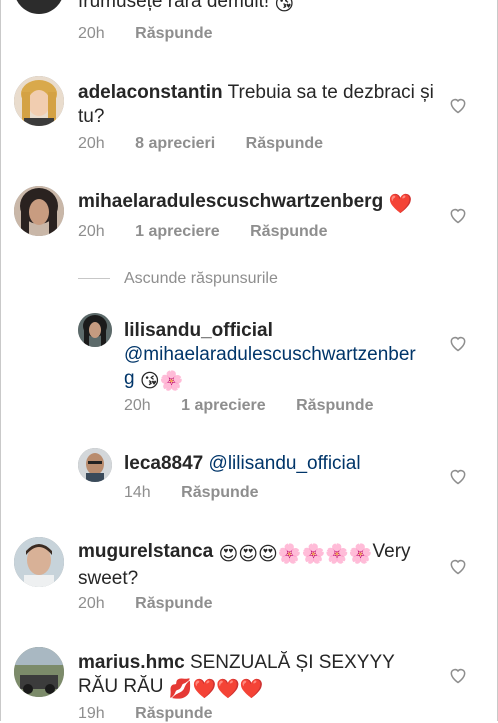  Describe the element at coordinates (186, 7) in the screenshot. I see `comment-text: frumusețe rară demult! 😘` at that location.